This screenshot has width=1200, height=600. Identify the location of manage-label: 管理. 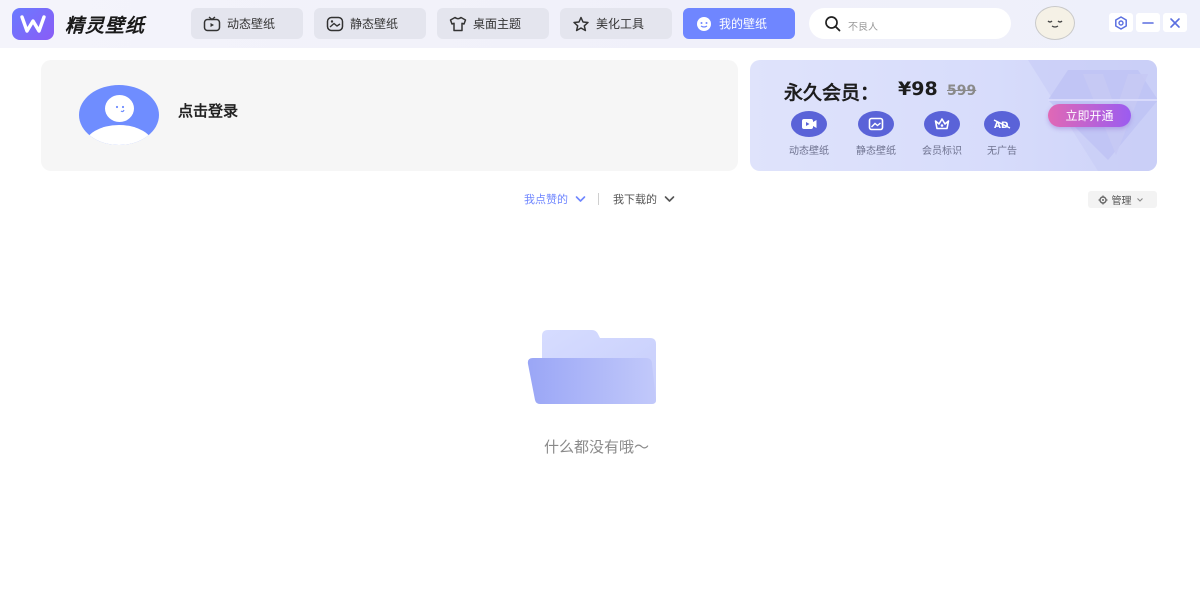
(1121, 201).